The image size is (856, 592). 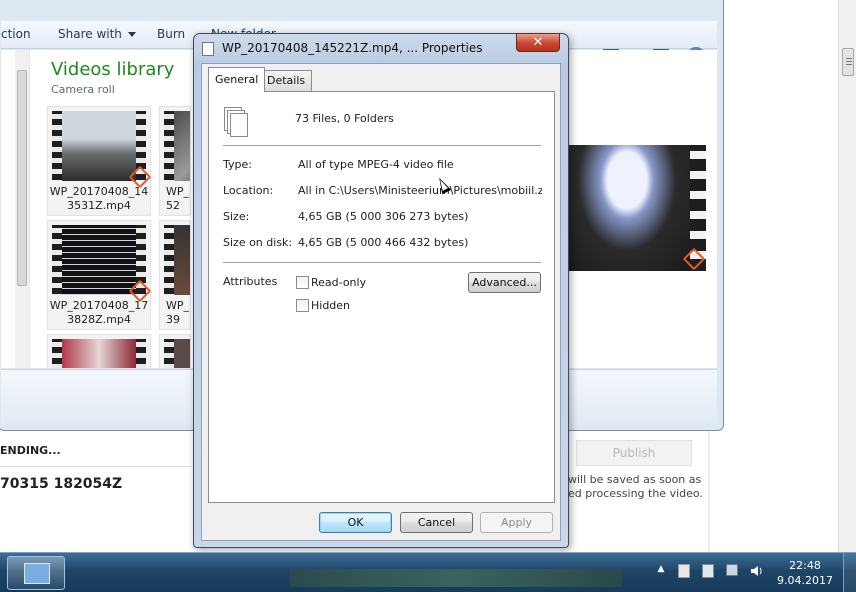 I want to click on clock-date: 9.04.2017, so click(x=805, y=580).